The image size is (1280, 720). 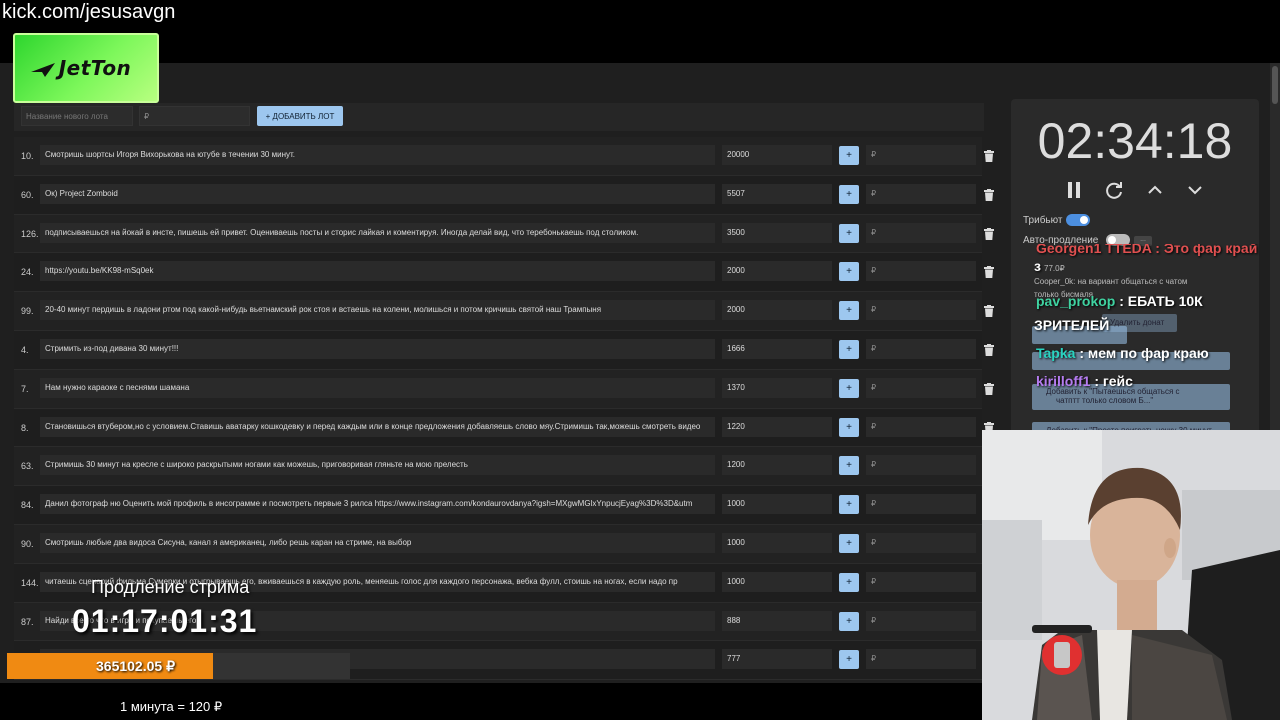 What do you see at coordinates (777, 620) in the screenshot?
I see `lot-amount-input: 888` at bounding box center [777, 620].